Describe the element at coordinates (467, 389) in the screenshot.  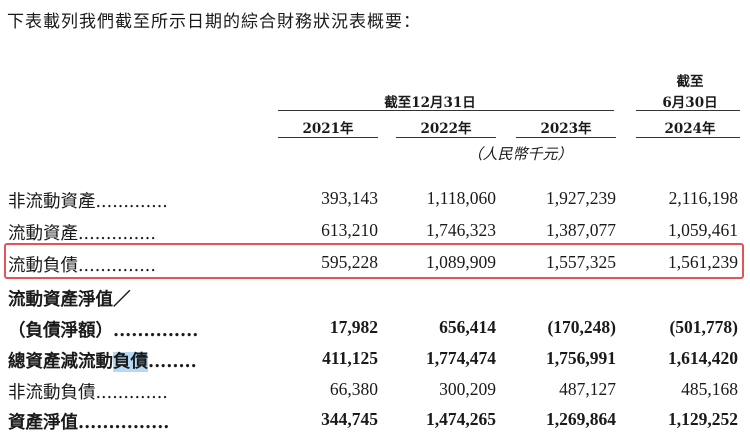
I see `cell-2022: 300,209` at that location.